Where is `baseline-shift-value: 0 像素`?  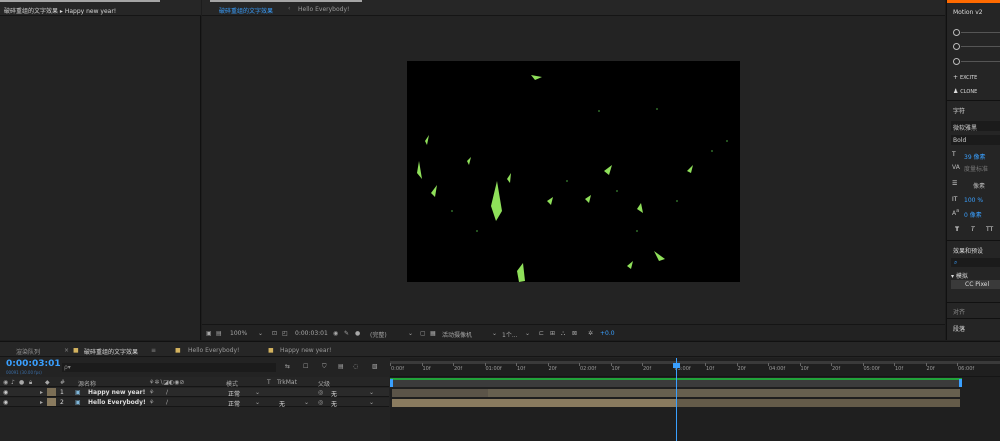
baseline-shift-value: 0 像素 is located at coordinates (973, 214).